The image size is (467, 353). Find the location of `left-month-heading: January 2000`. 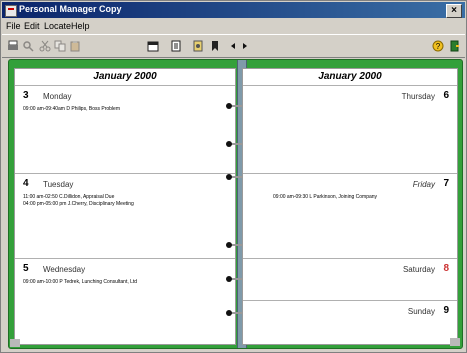

left-month-heading: January 2000 is located at coordinates (125, 76).